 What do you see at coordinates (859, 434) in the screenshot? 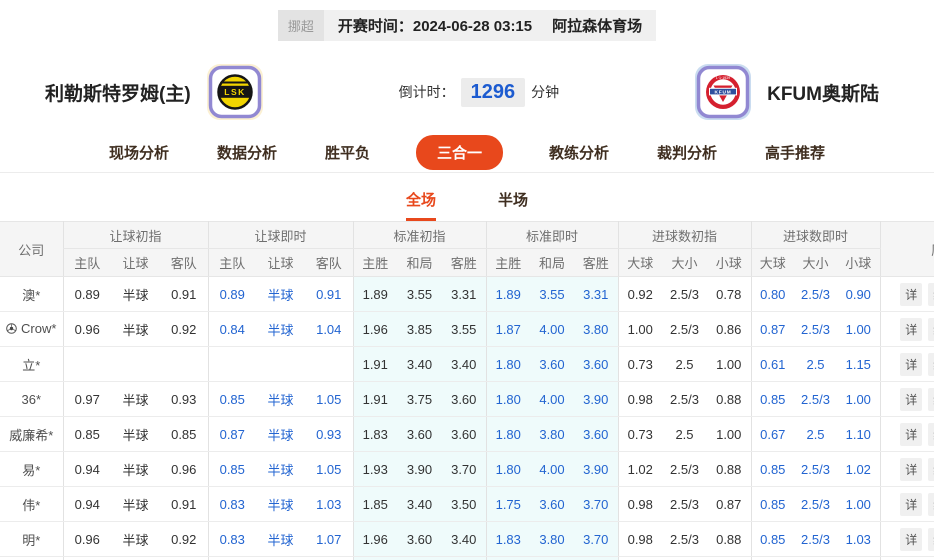
I see `live-odds-cell: 1.10` at bounding box center [859, 434].